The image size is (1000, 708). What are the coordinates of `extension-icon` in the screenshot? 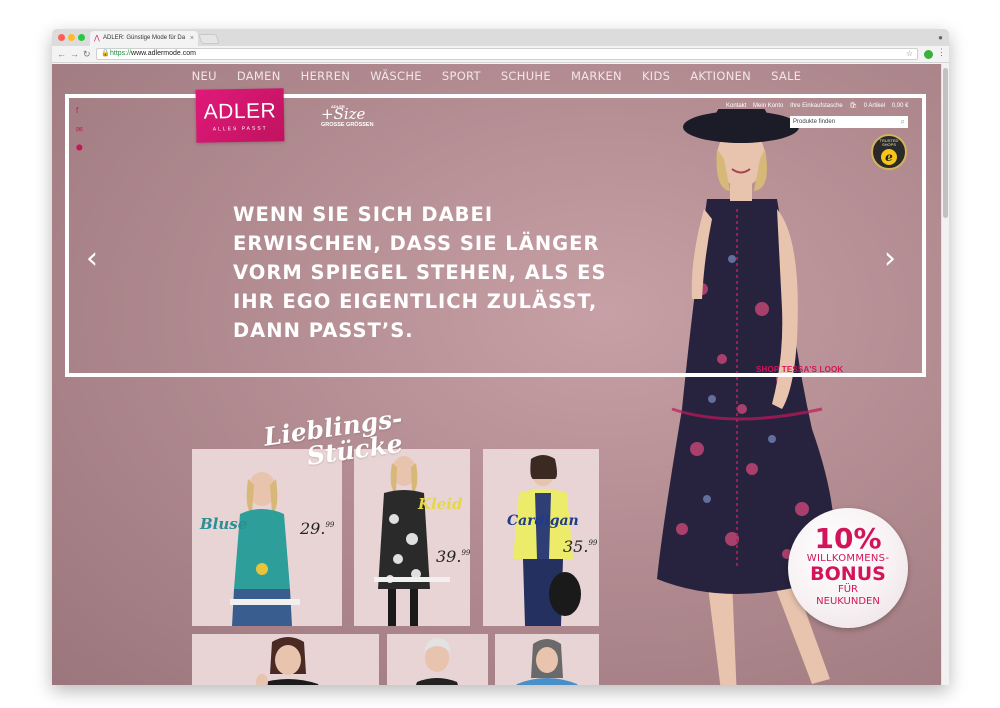 It's located at (928, 54).